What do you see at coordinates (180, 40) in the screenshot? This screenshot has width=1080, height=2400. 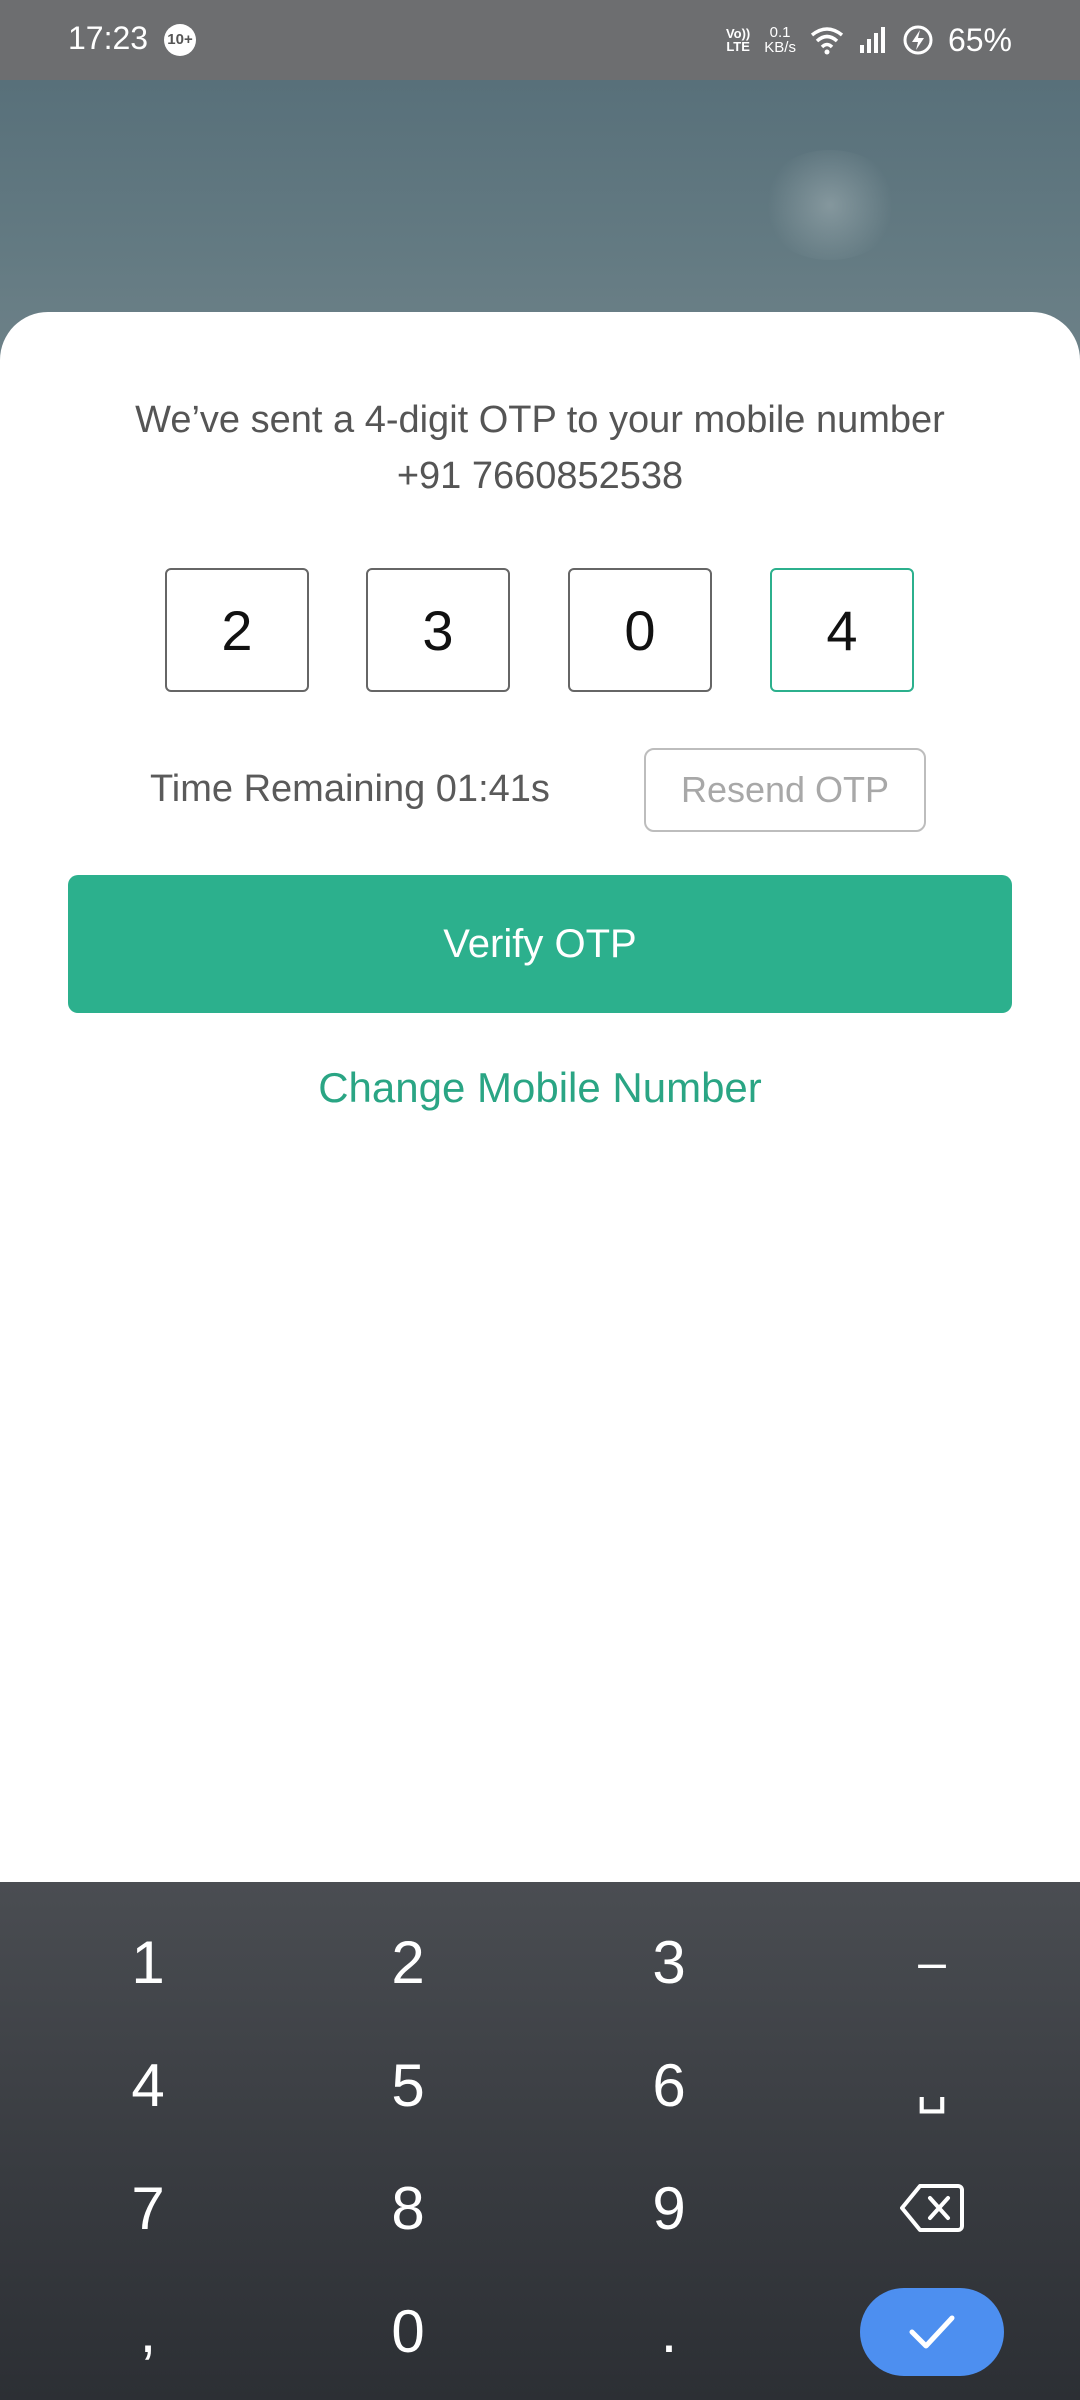 I see `notification-badge: 10+` at bounding box center [180, 40].